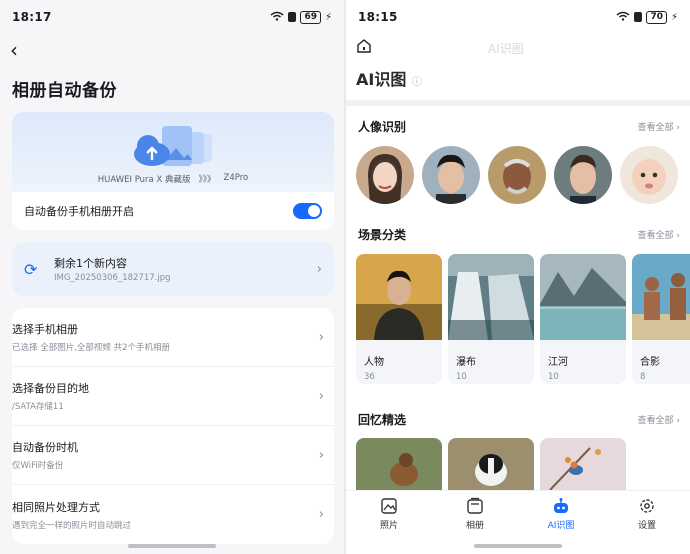 The width and height of the screenshot is (690, 554). Describe the element at coordinates (518, 17) in the screenshot. I see `status-bar: 18:15 70 ⚡` at that location.